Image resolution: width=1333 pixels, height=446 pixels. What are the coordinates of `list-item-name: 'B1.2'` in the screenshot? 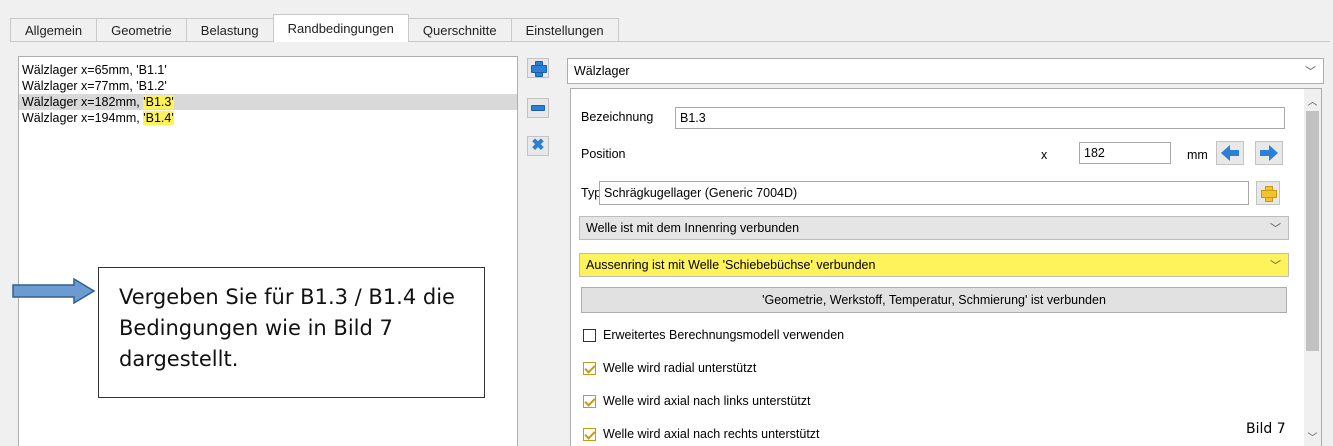 It's located at (151, 86).